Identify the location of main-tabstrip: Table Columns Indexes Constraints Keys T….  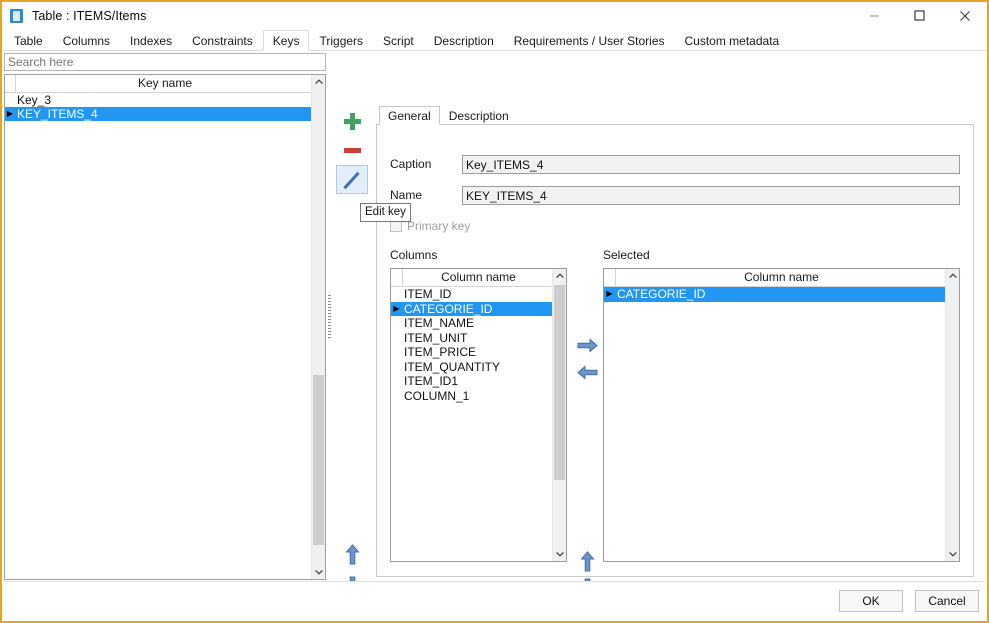
(494, 40).